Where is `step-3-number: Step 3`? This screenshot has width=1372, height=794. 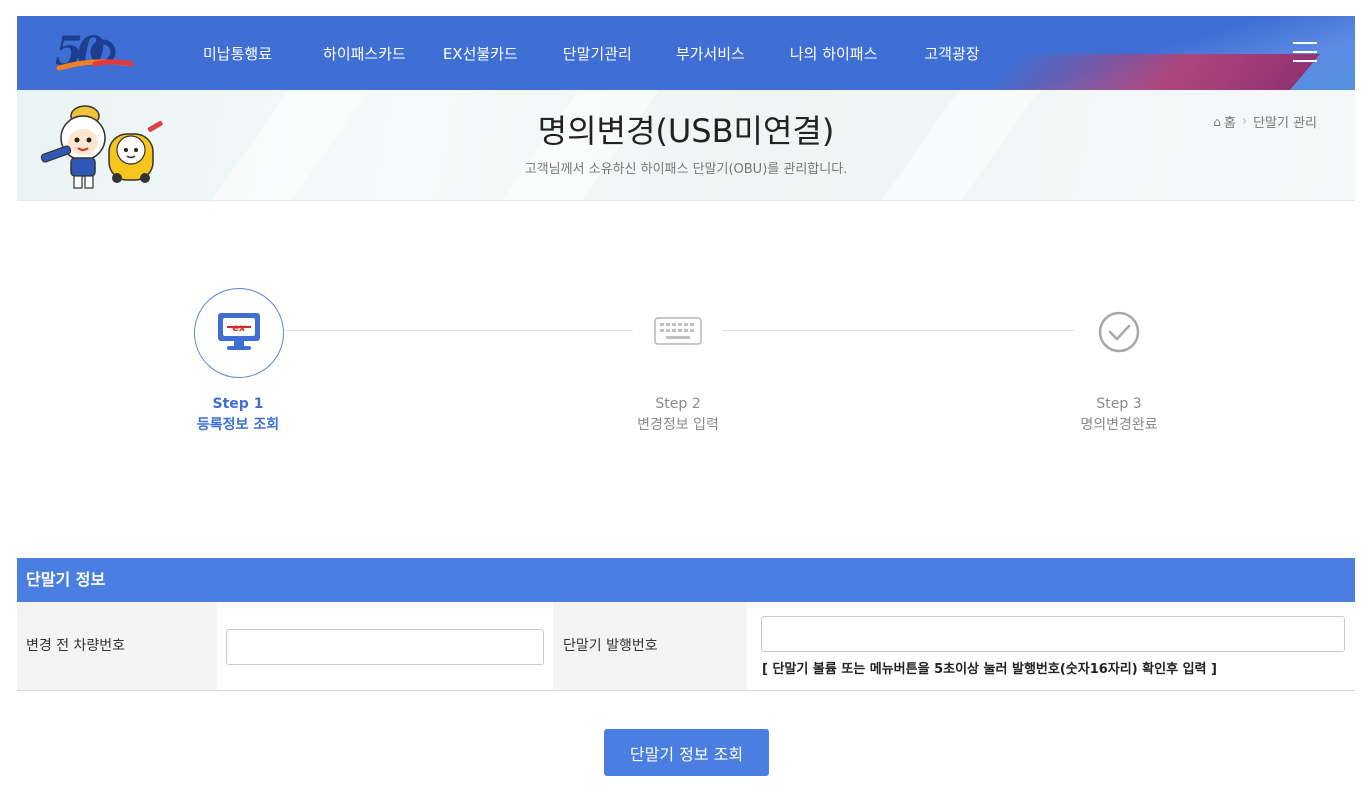
step-3-number: Step 3 is located at coordinates (1119, 404).